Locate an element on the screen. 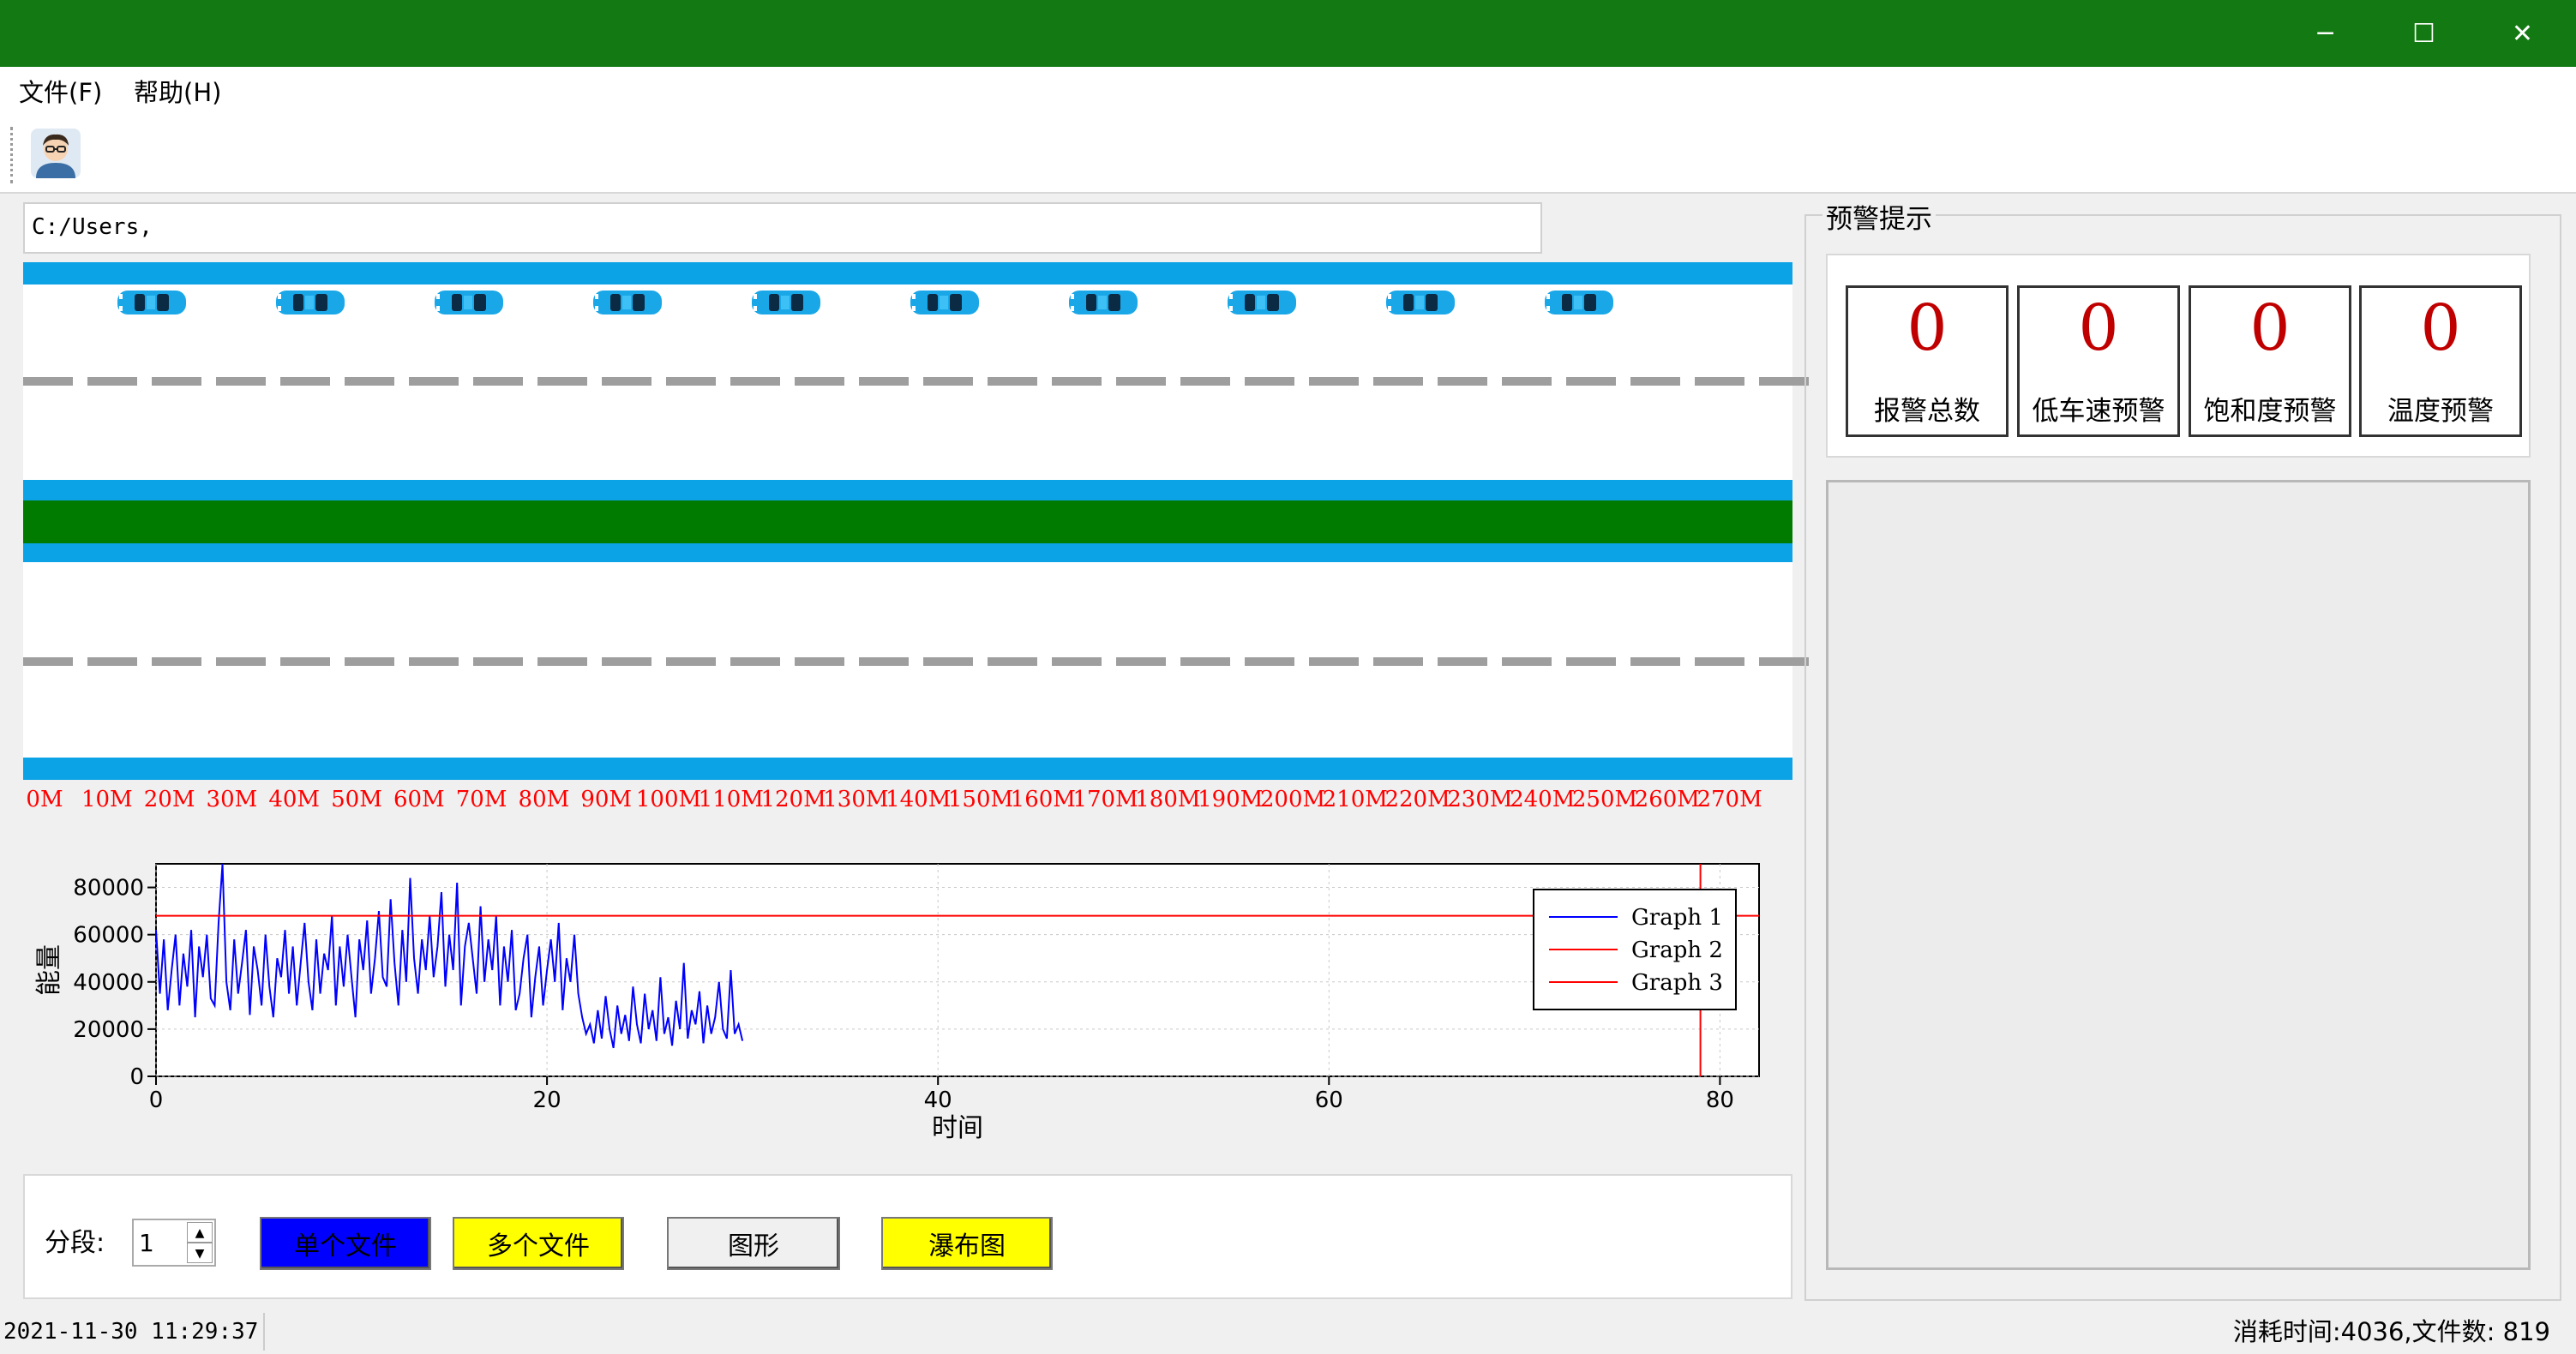 This screenshot has width=2576, height=1354. distance-label: 90M is located at coordinates (606, 799).